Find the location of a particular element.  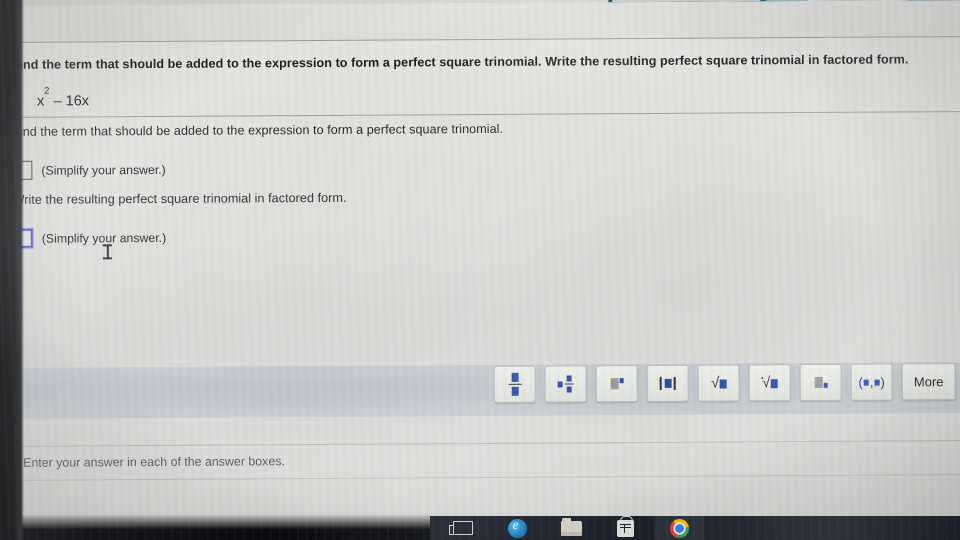

text-cursor-icon is located at coordinates (107, 251).